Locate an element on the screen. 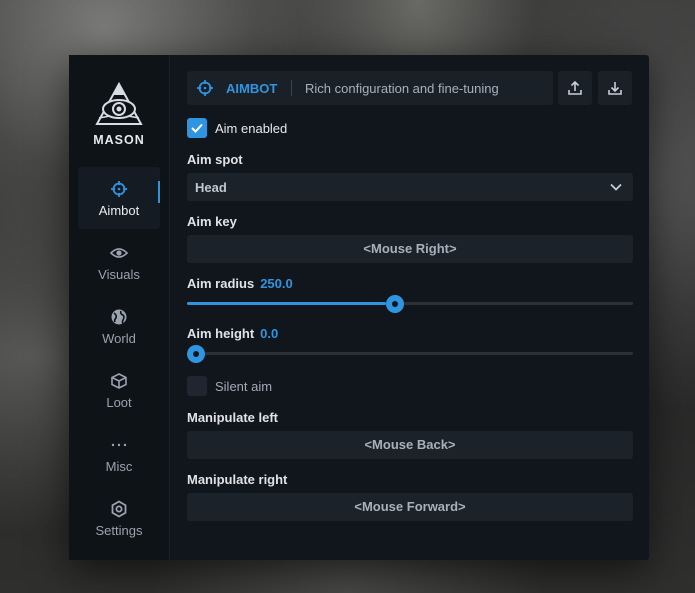 The image size is (695, 593). export-button is located at coordinates (575, 88).